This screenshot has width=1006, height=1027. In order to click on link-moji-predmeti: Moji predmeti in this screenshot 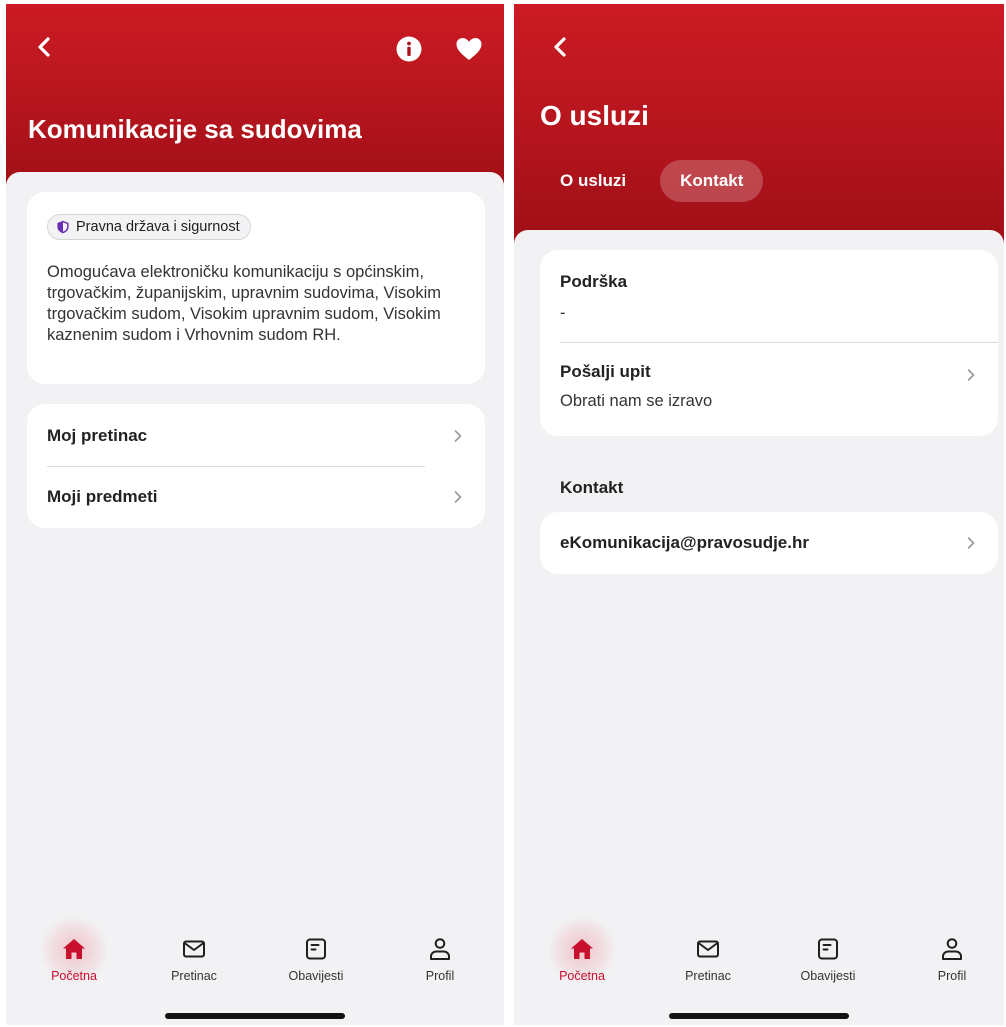, I will do `click(256, 497)`.